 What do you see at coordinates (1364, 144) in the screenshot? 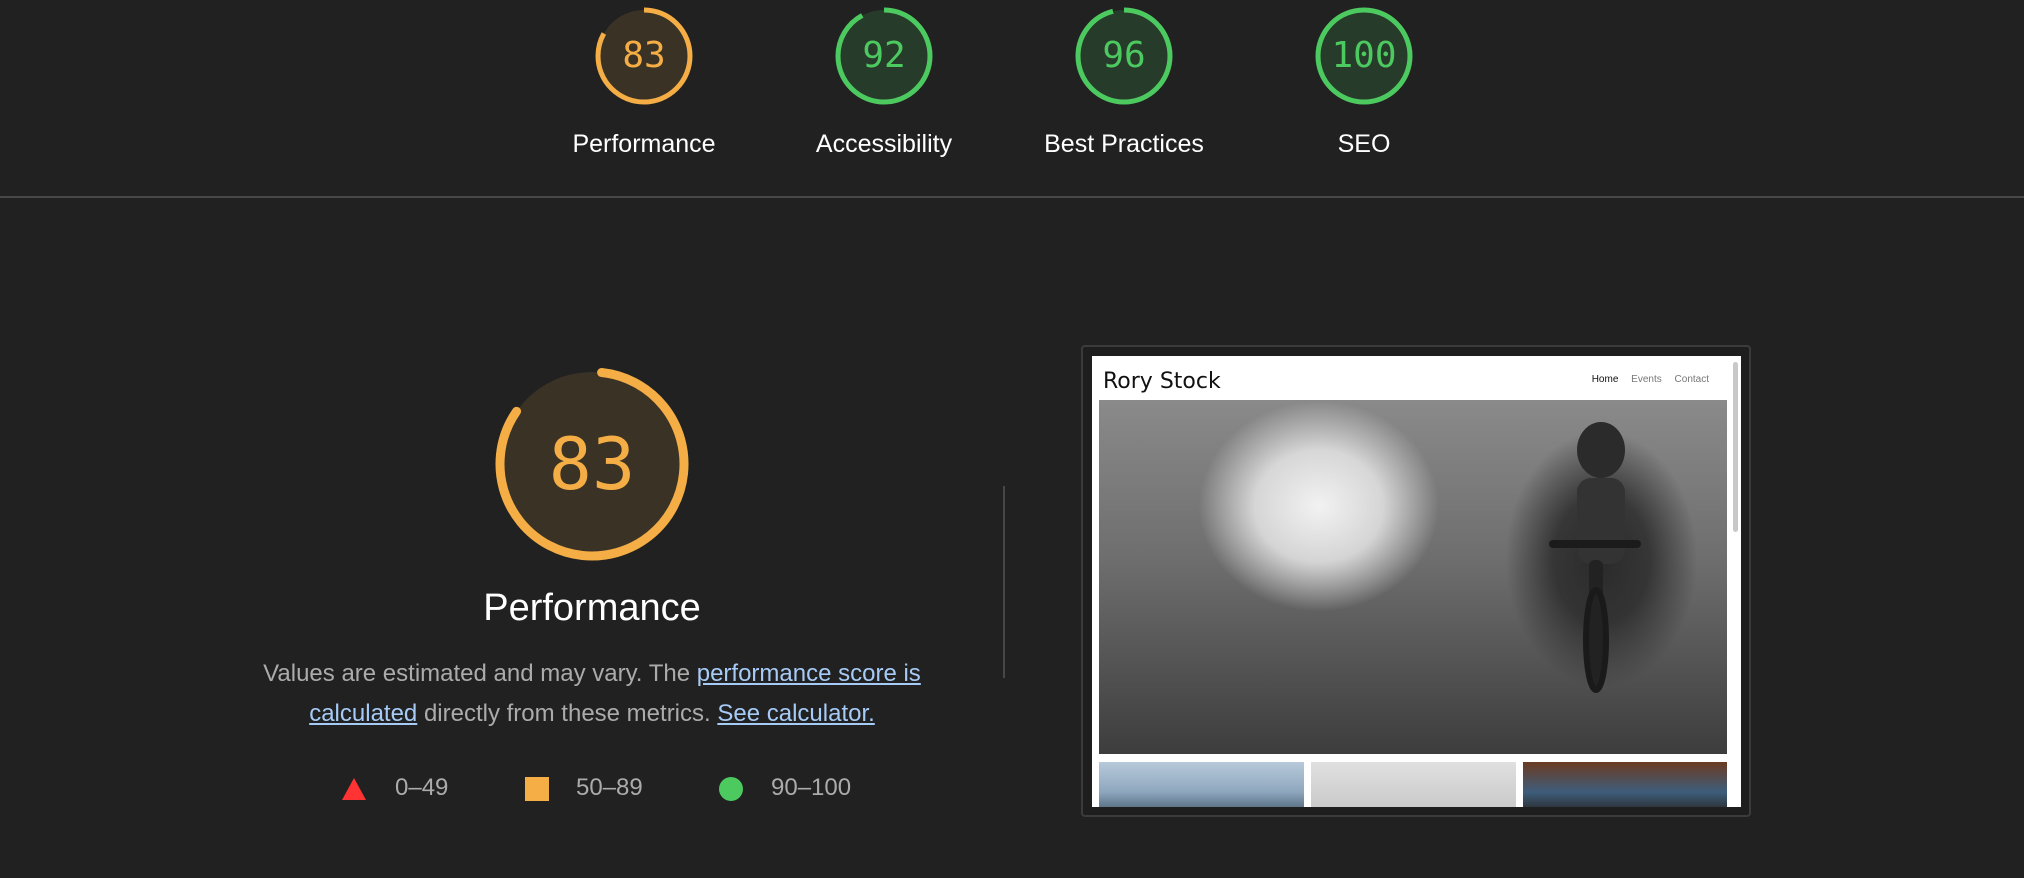
I see `gauge-label: SEO` at bounding box center [1364, 144].